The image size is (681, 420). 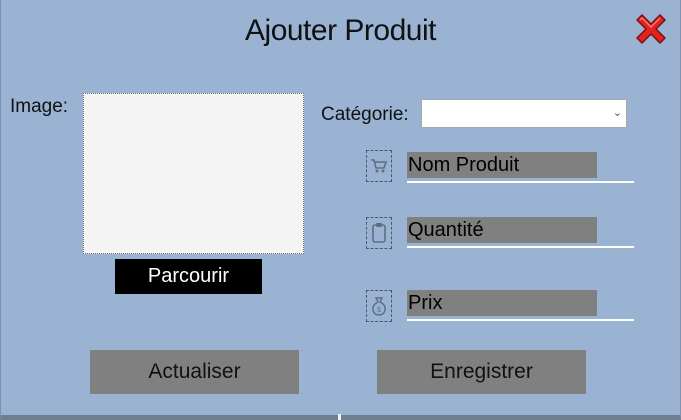 I want to click on product-name-underline, so click(x=520, y=182).